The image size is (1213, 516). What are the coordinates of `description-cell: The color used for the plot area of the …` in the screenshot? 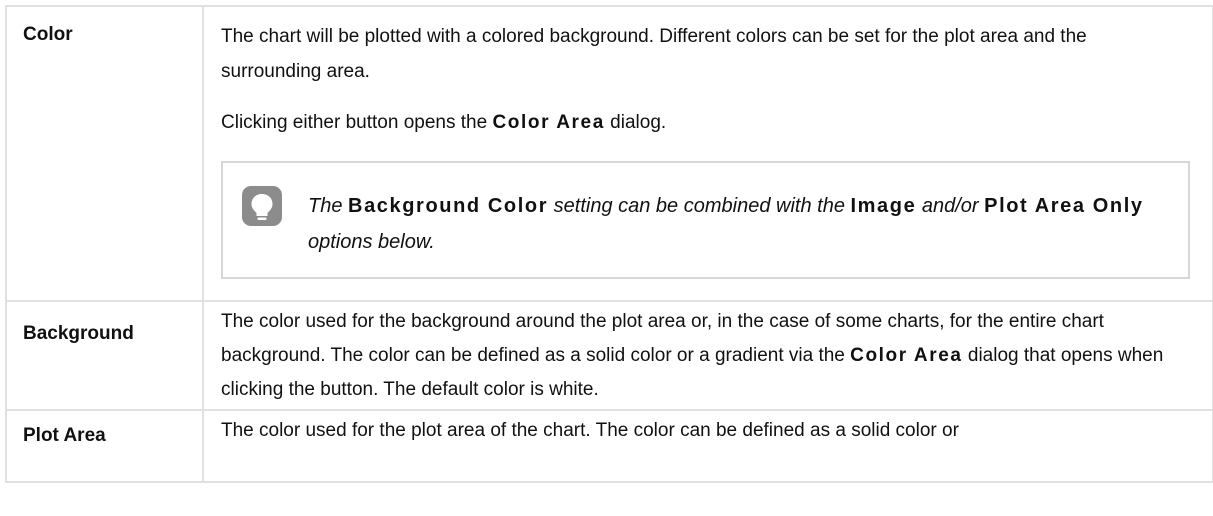 It's located at (707, 446).